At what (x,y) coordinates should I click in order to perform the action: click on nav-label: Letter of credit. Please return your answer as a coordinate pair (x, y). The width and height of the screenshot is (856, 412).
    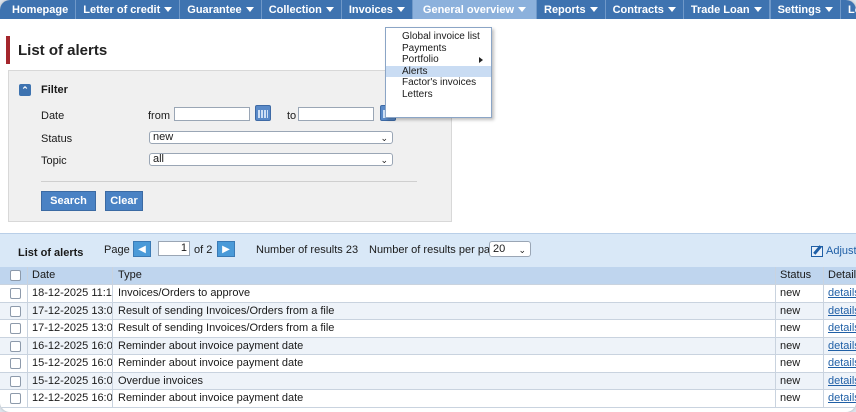
    Looking at the image, I should click on (122, 9).